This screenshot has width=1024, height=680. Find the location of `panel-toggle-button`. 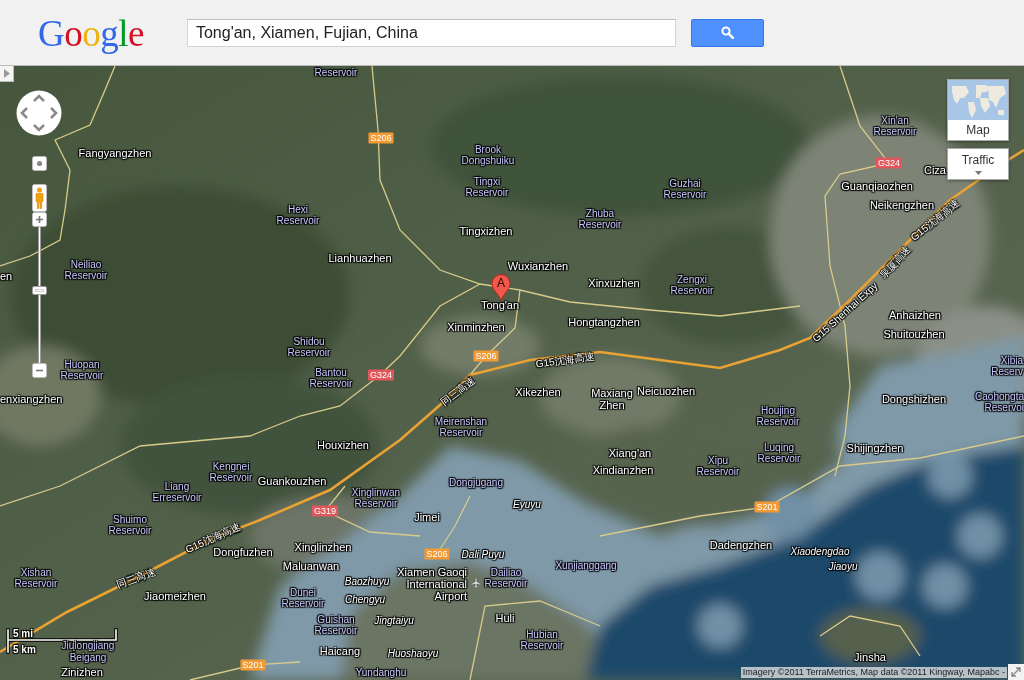

panel-toggle-button is located at coordinates (7, 74).